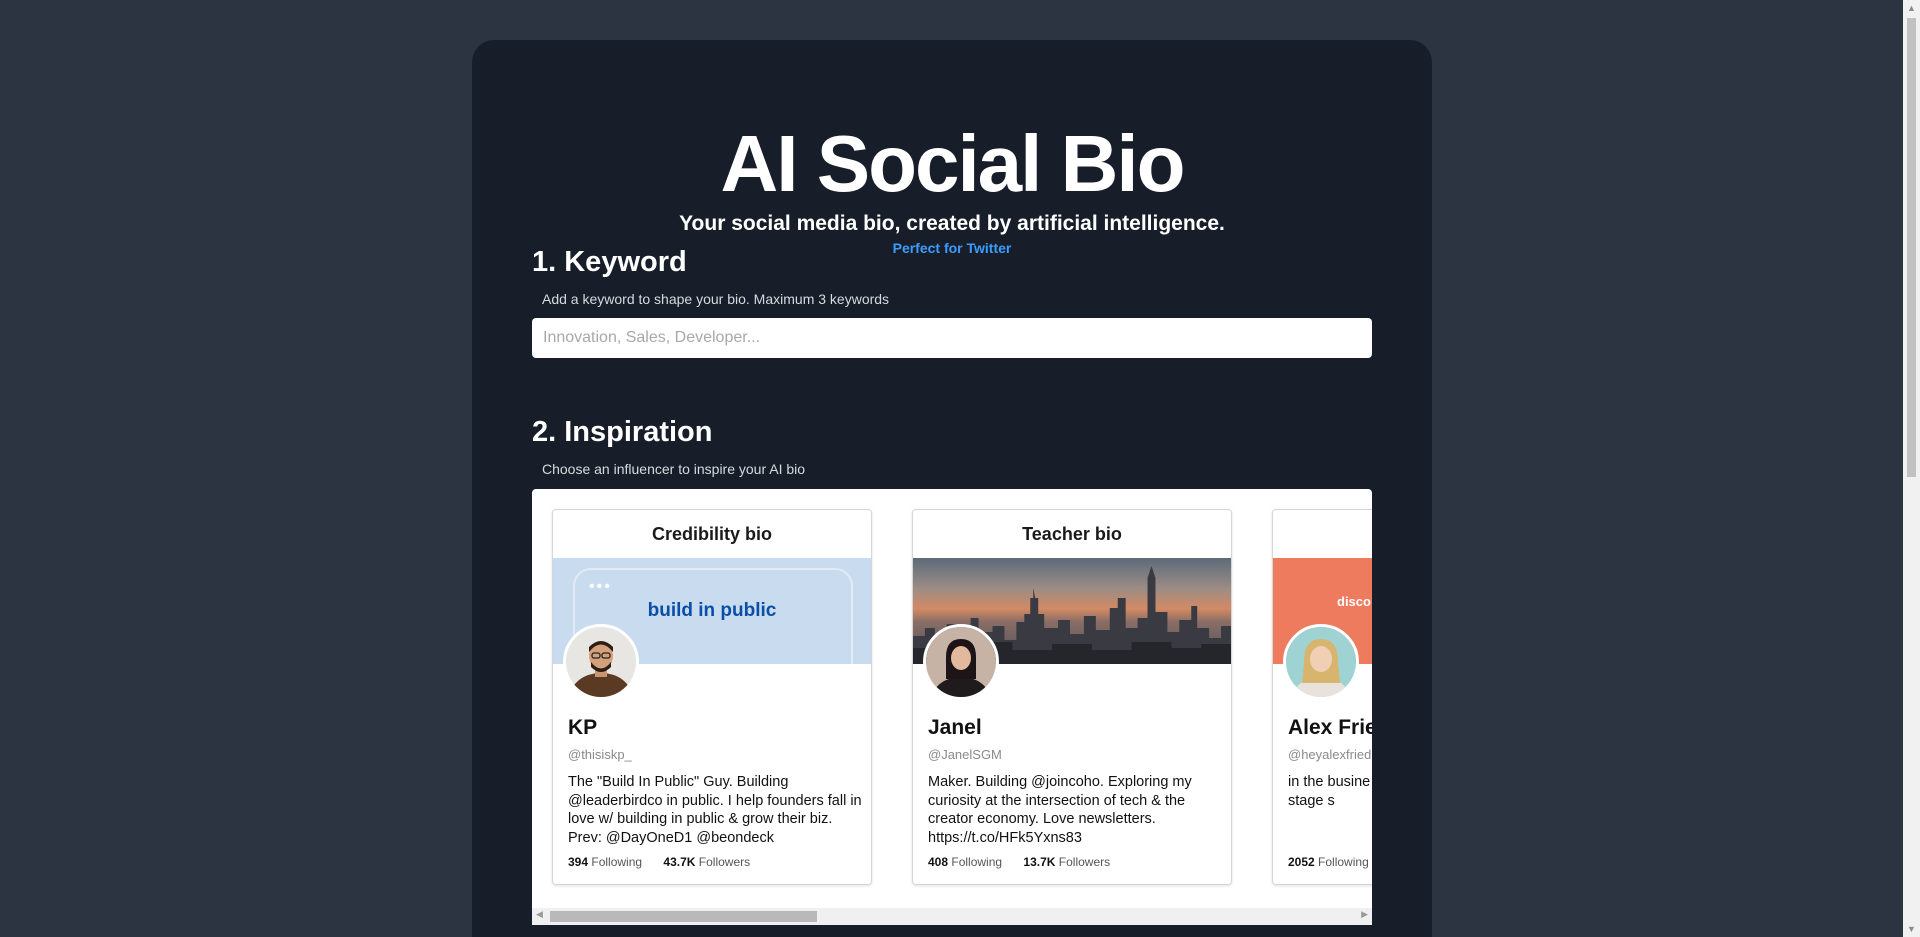  Describe the element at coordinates (1019, 862) in the screenshot. I see `profile-stats: 408 Following 13.7K Followers` at that location.